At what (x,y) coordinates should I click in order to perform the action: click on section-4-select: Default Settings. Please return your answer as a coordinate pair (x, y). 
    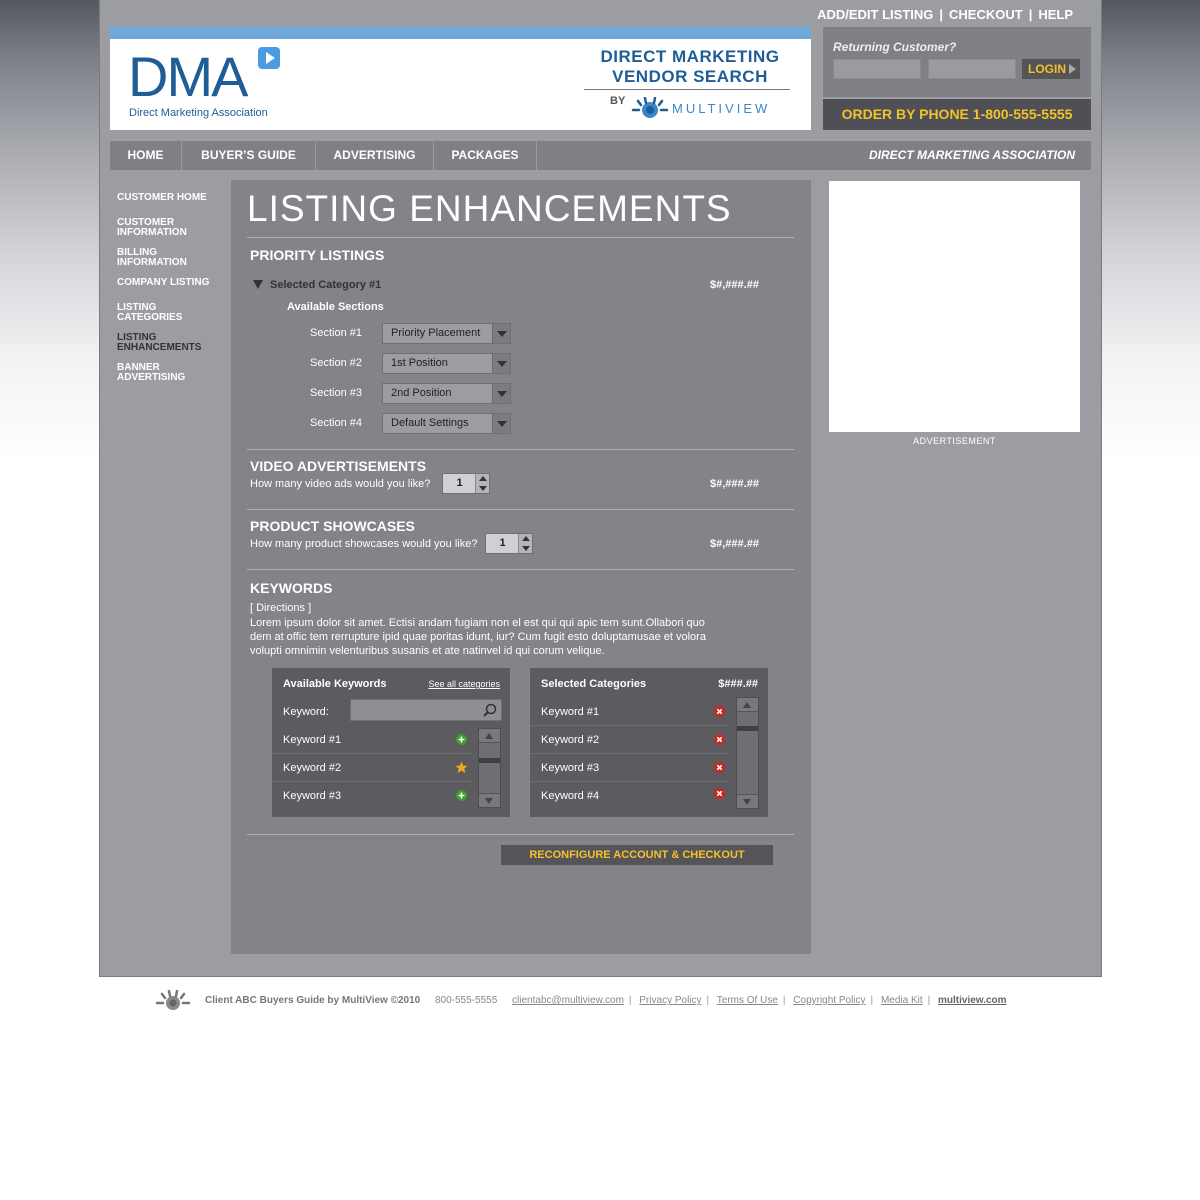
    Looking at the image, I should click on (446, 423).